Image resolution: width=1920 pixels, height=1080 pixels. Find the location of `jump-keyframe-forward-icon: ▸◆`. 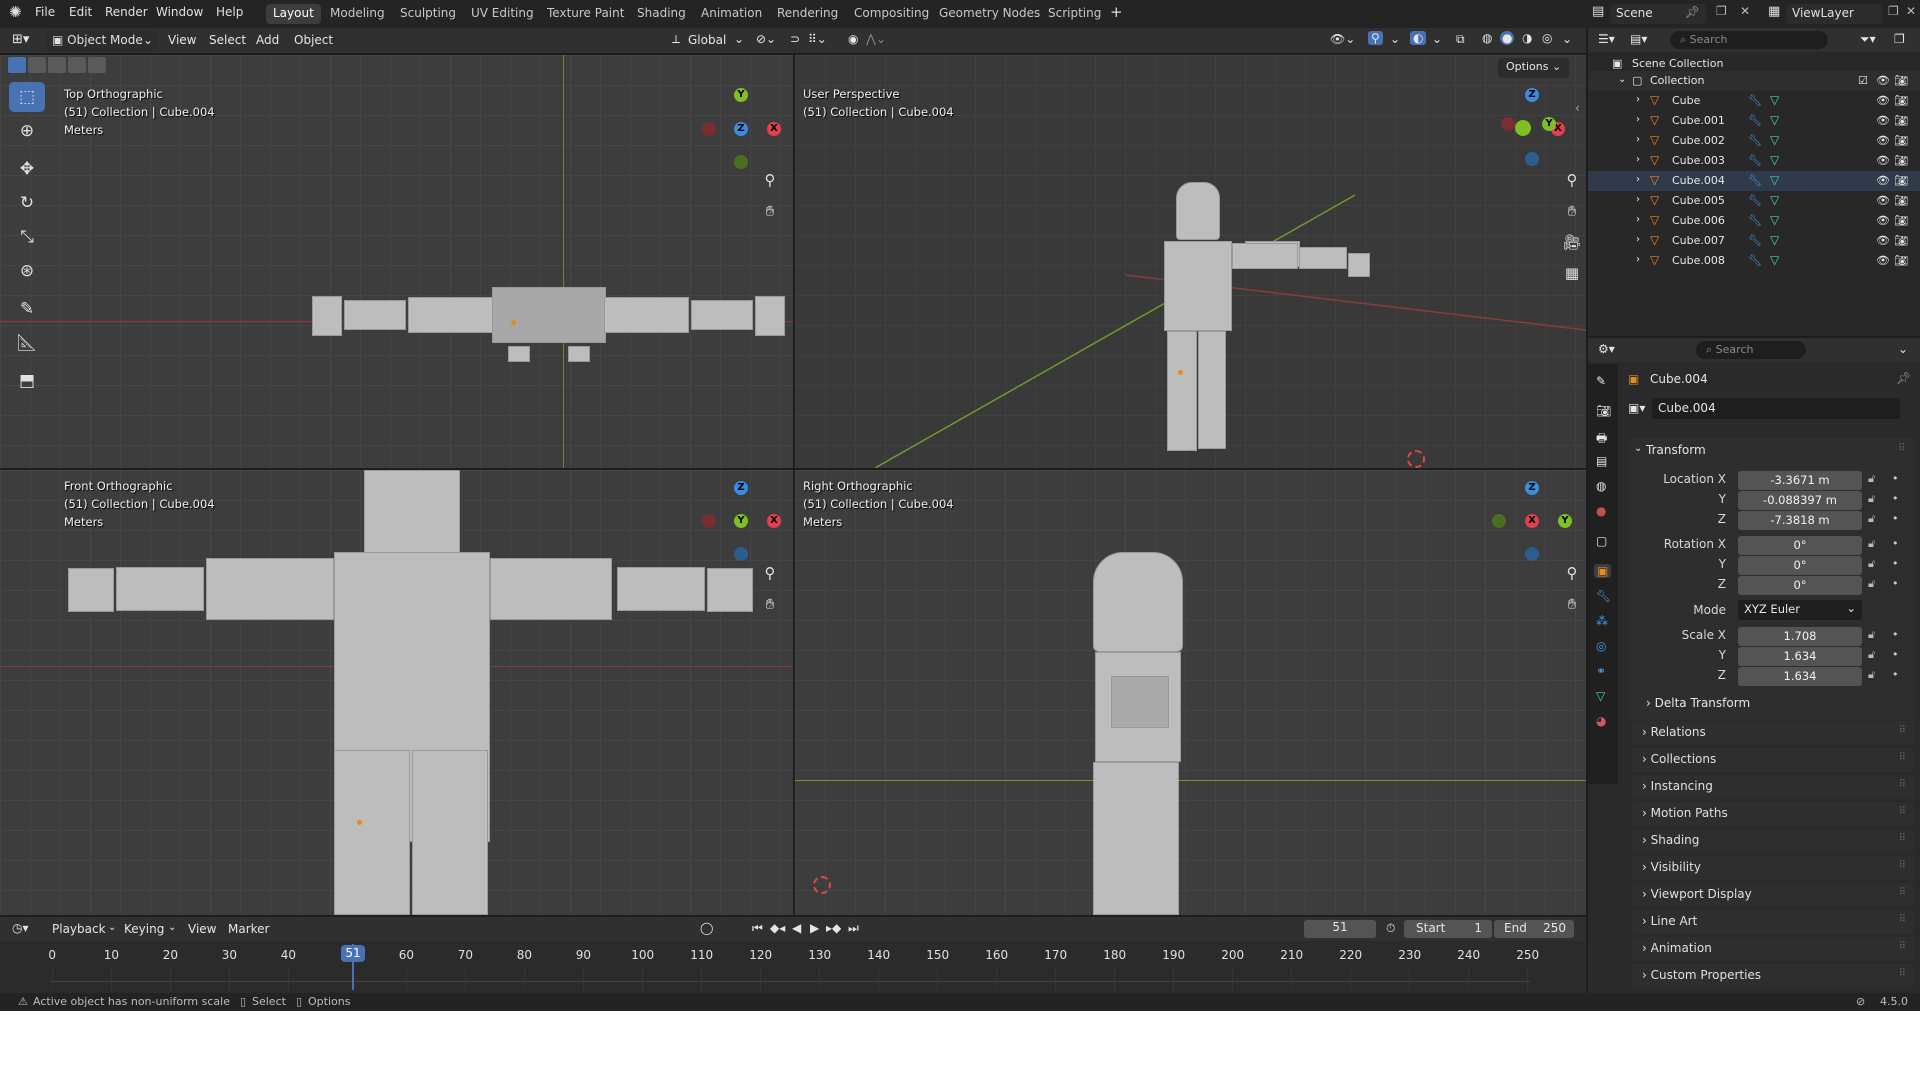

jump-keyframe-forward-icon: ▸◆ is located at coordinates (833, 928).